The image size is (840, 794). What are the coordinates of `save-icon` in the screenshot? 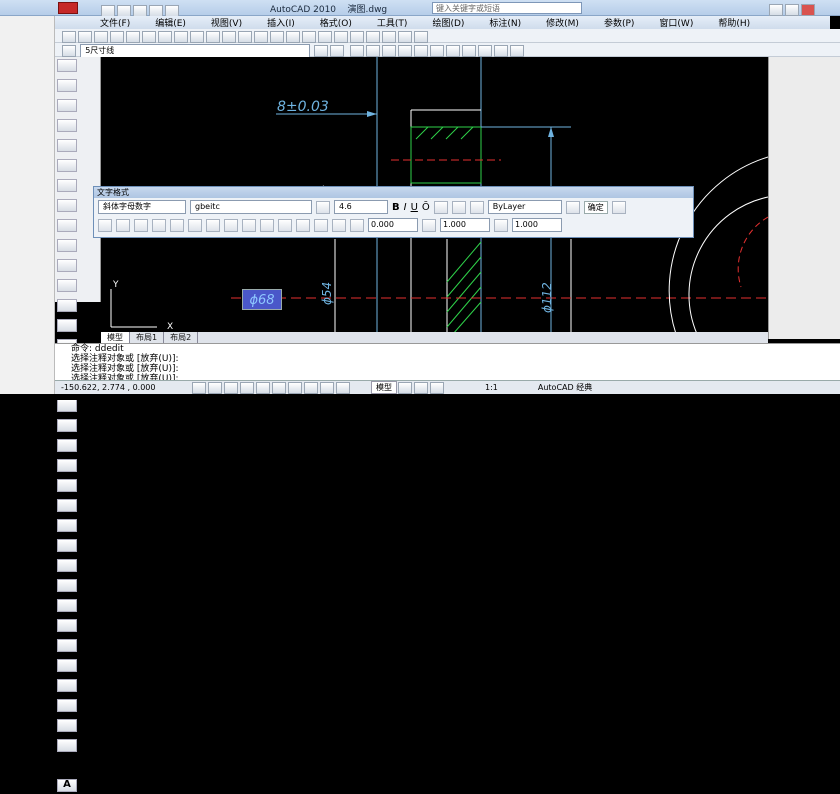 It's located at (101, 37).